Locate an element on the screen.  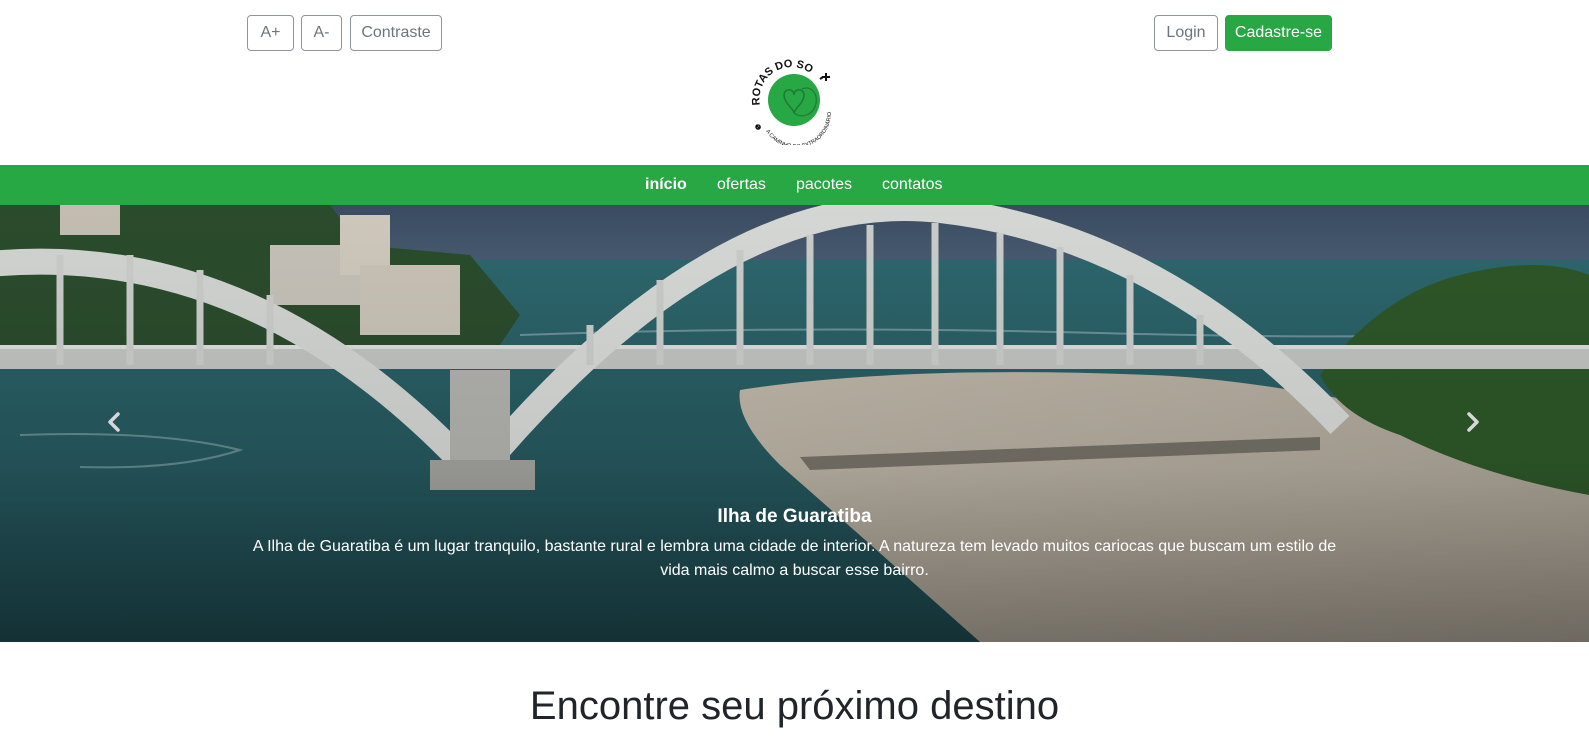
contrast-button: Contraste is located at coordinates (396, 33).